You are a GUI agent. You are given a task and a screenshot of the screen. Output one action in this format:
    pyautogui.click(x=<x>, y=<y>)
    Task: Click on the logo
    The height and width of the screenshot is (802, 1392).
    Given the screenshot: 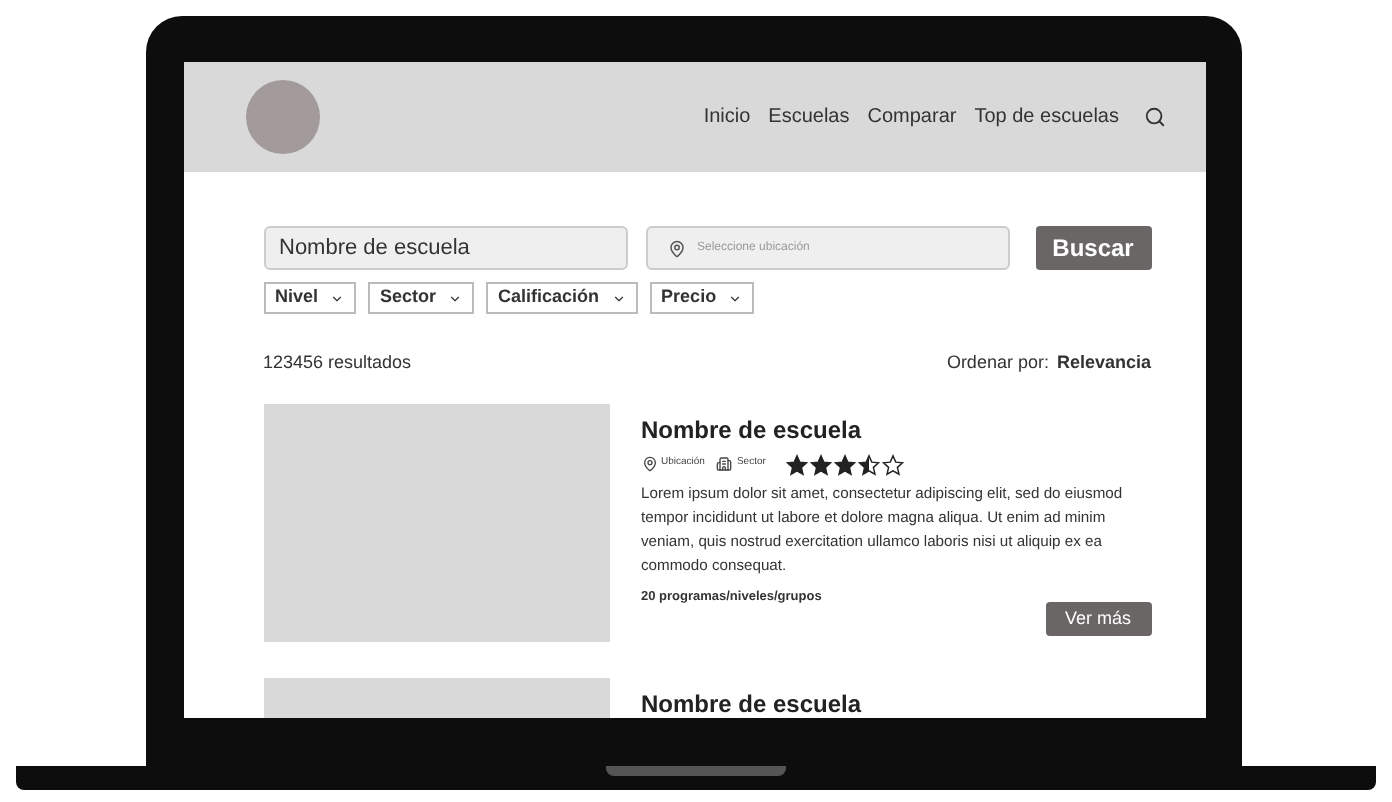 What is the action you would take?
    pyautogui.click(x=282, y=117)
    